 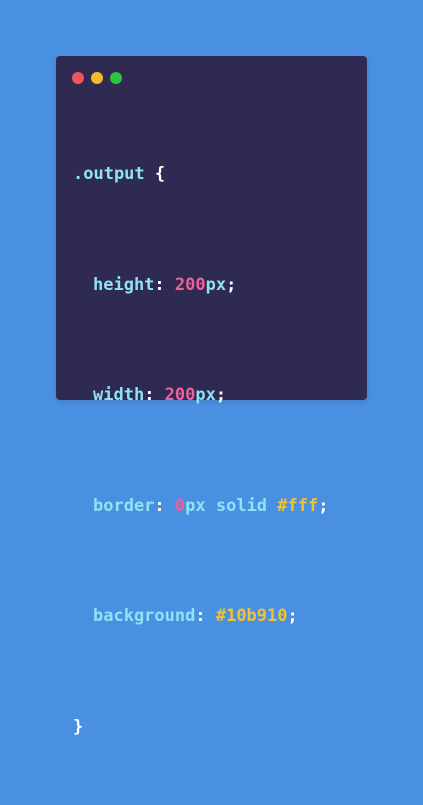 I want to click on property-unit: px solid, so click(x=226, y=505).